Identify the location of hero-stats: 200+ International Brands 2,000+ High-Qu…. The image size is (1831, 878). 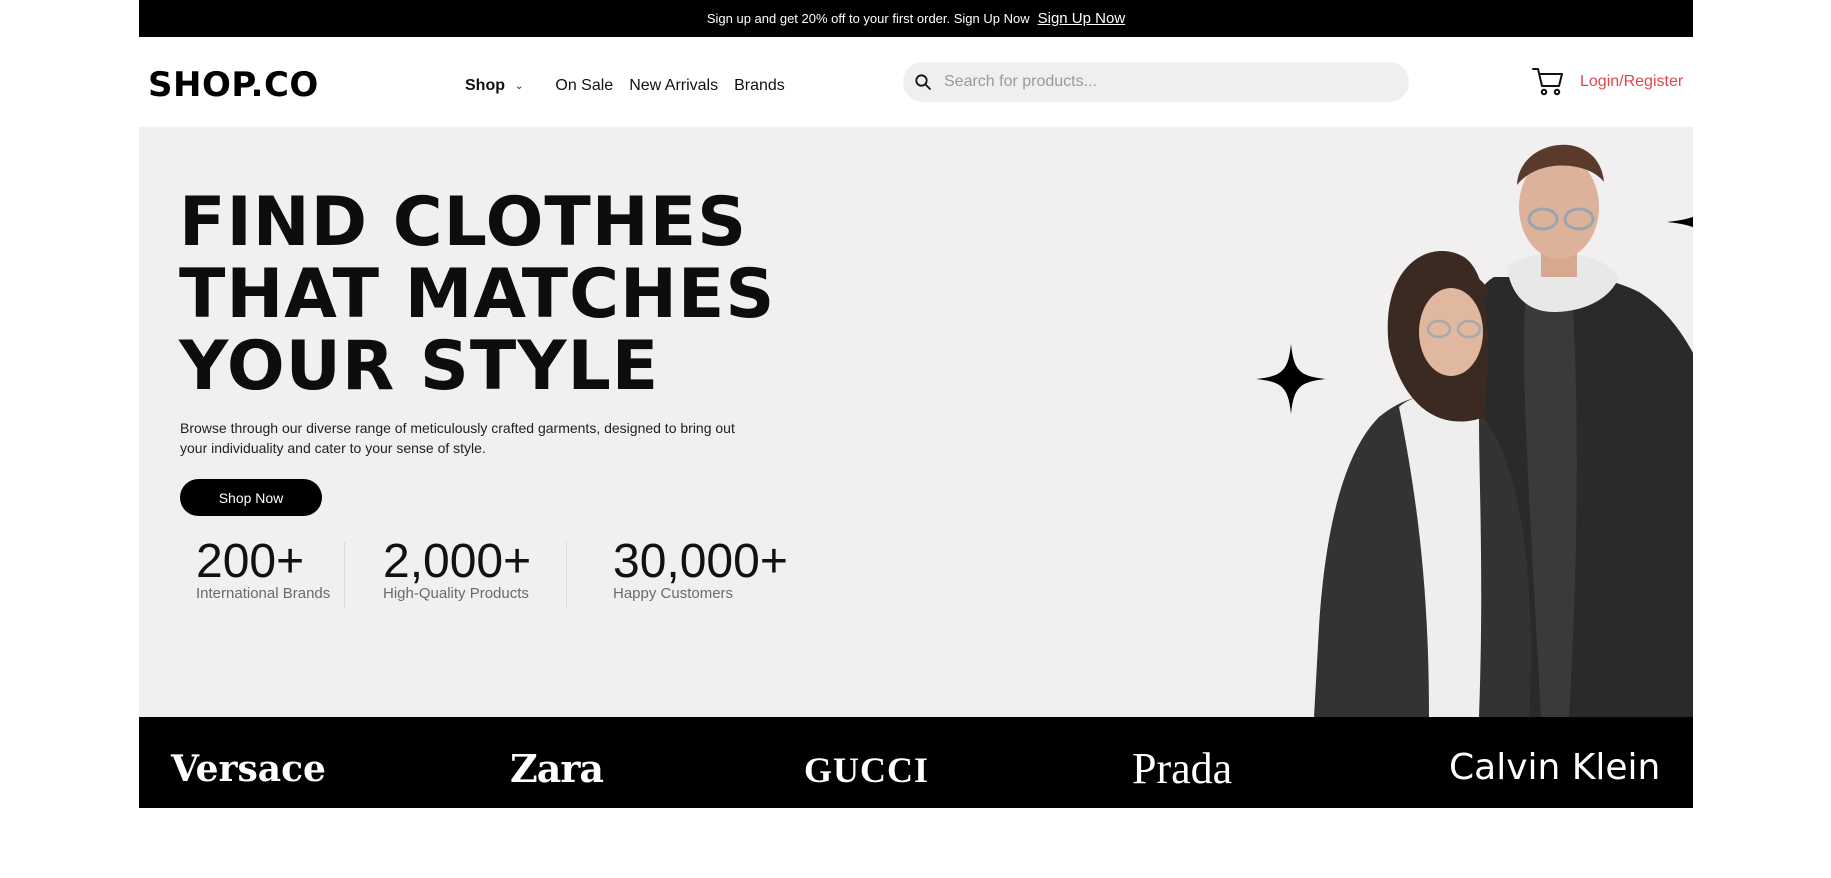
(496, 572).